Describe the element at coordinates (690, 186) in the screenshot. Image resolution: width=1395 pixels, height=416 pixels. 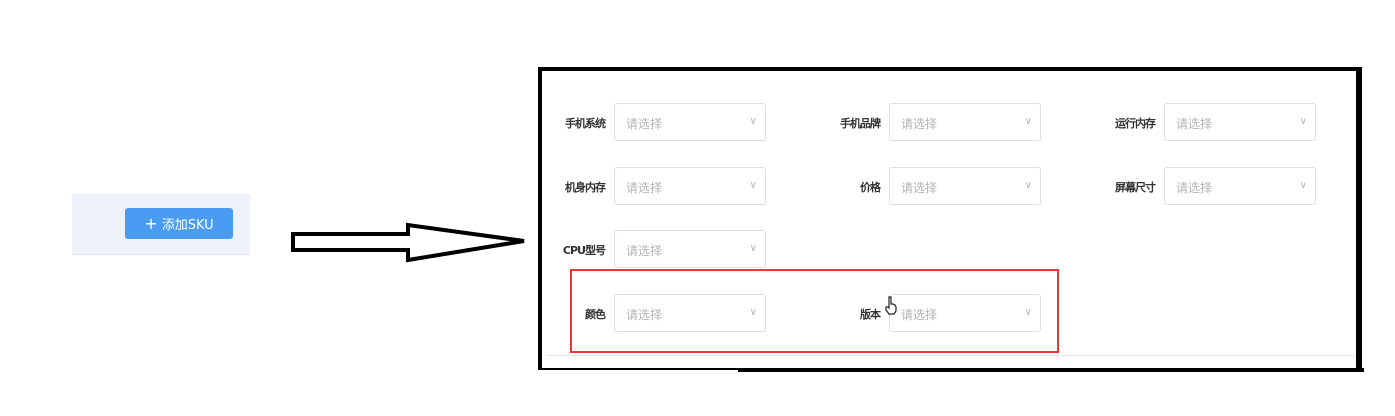
I see `storage-select: 请选择 ∨` at that location.